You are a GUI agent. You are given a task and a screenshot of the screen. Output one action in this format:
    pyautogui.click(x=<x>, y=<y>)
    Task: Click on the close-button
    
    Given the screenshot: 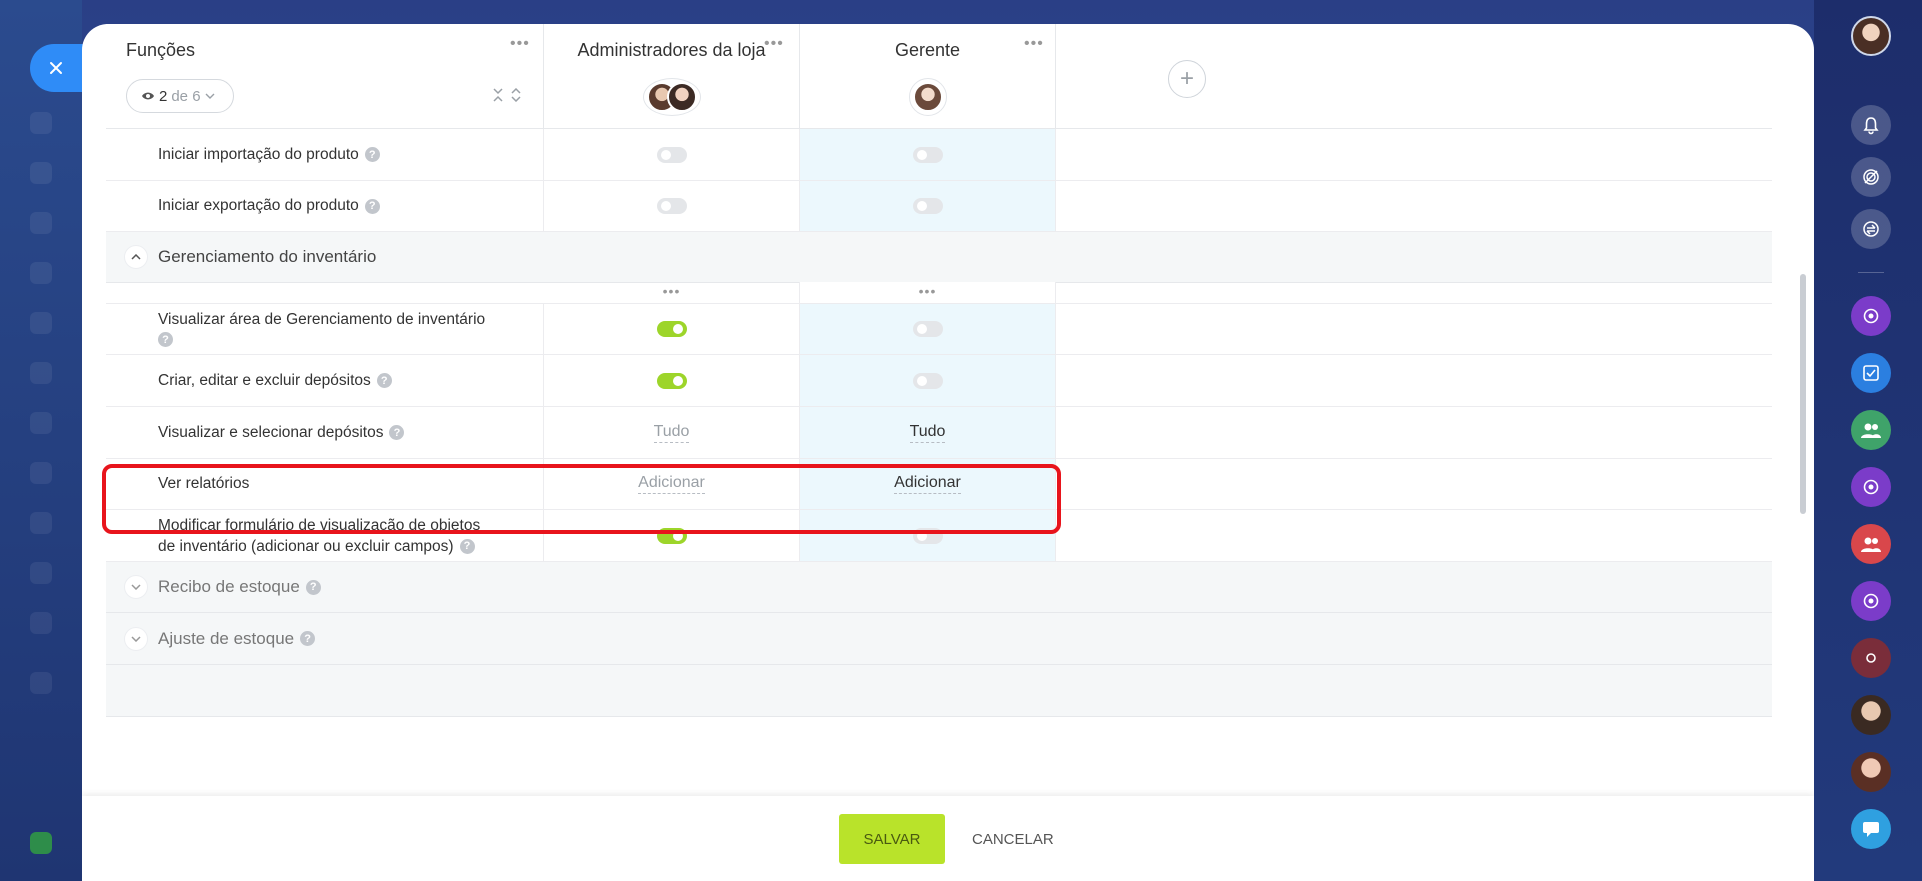 What is the action you would take?
    pyautogui.click(x=60, y=68)
    